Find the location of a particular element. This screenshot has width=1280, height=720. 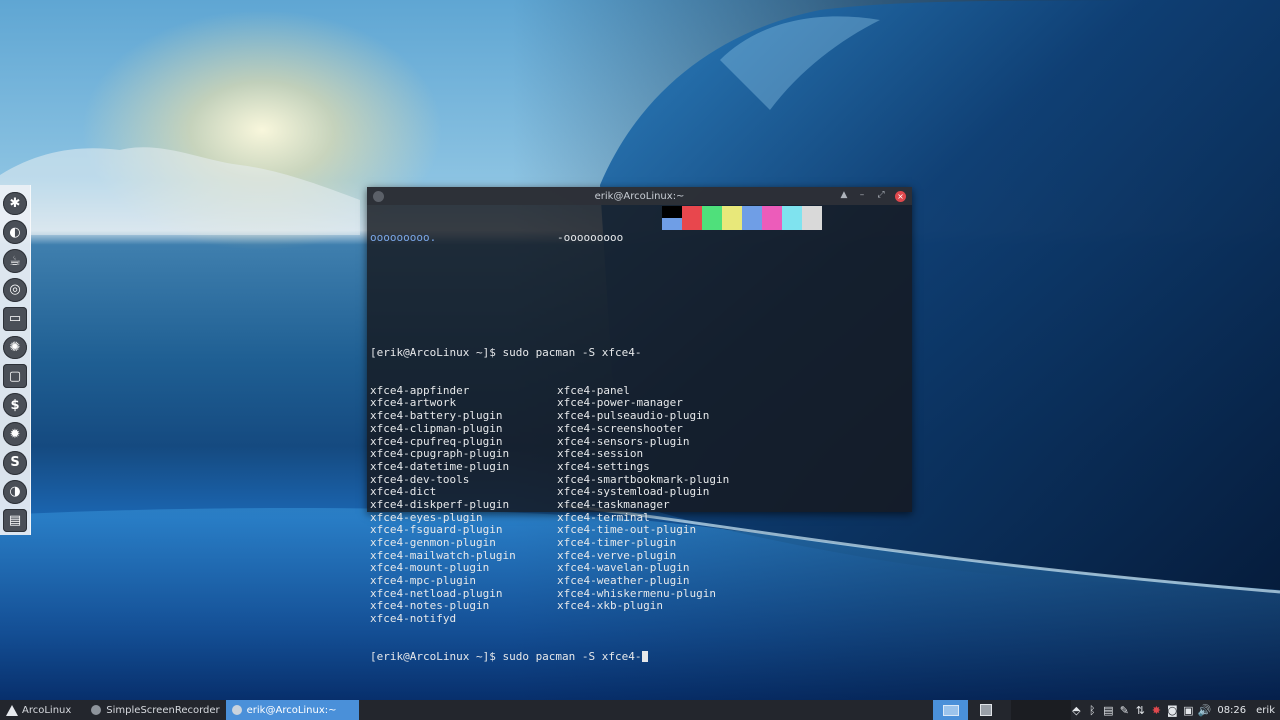

completion-row: xfce4-mpc-plugin xfce4-weather-plugin is located at coordinates (639, 581).